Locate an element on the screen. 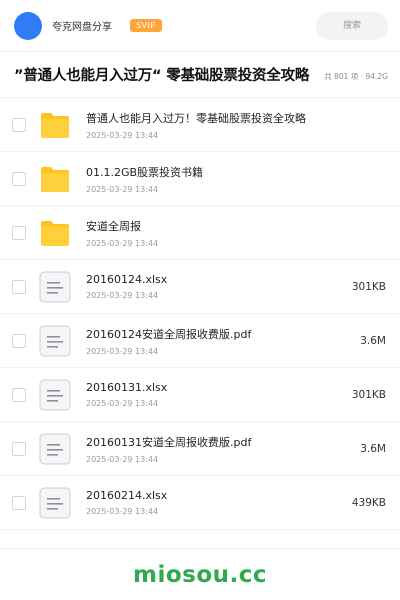 The height and width of the screenshot is (600, 400). header: 夸克网盘分享 SVIP is located at coordinates (200, 26).